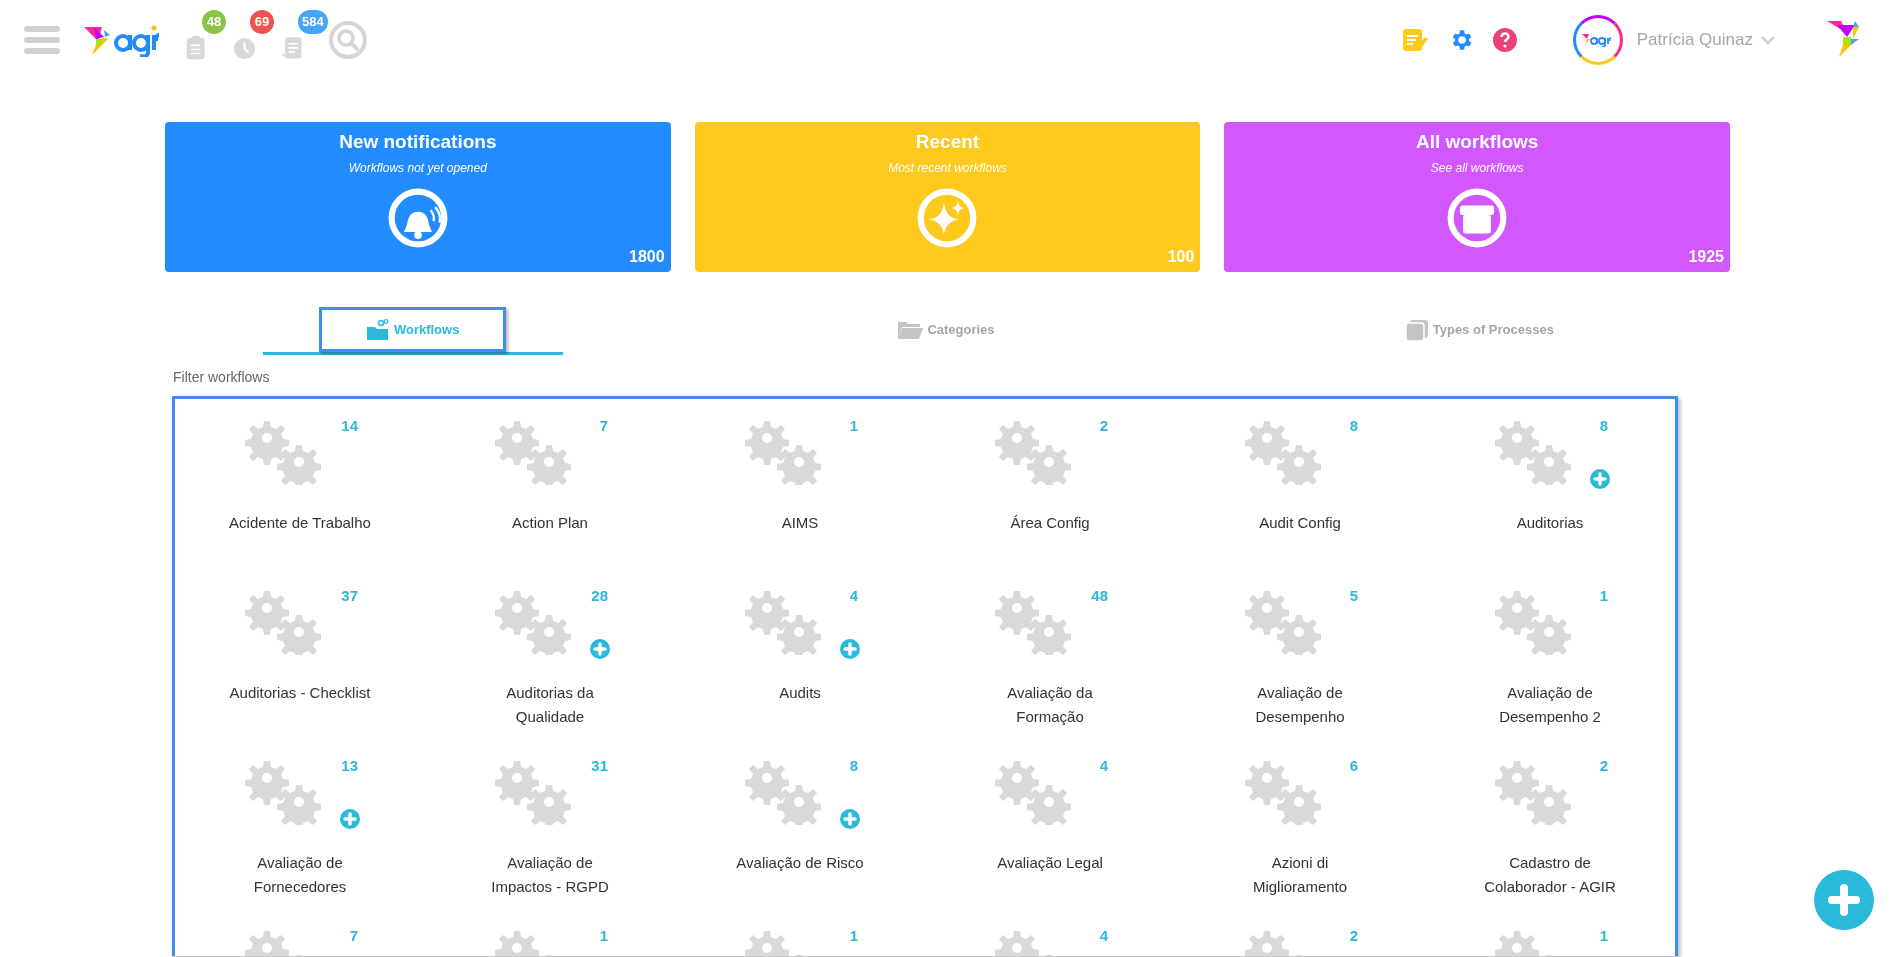 This screenshot has height=957, width=1899. Describe the element at coordinates (349, 766) in the screenshot. I see `count-label: 13` at that location.